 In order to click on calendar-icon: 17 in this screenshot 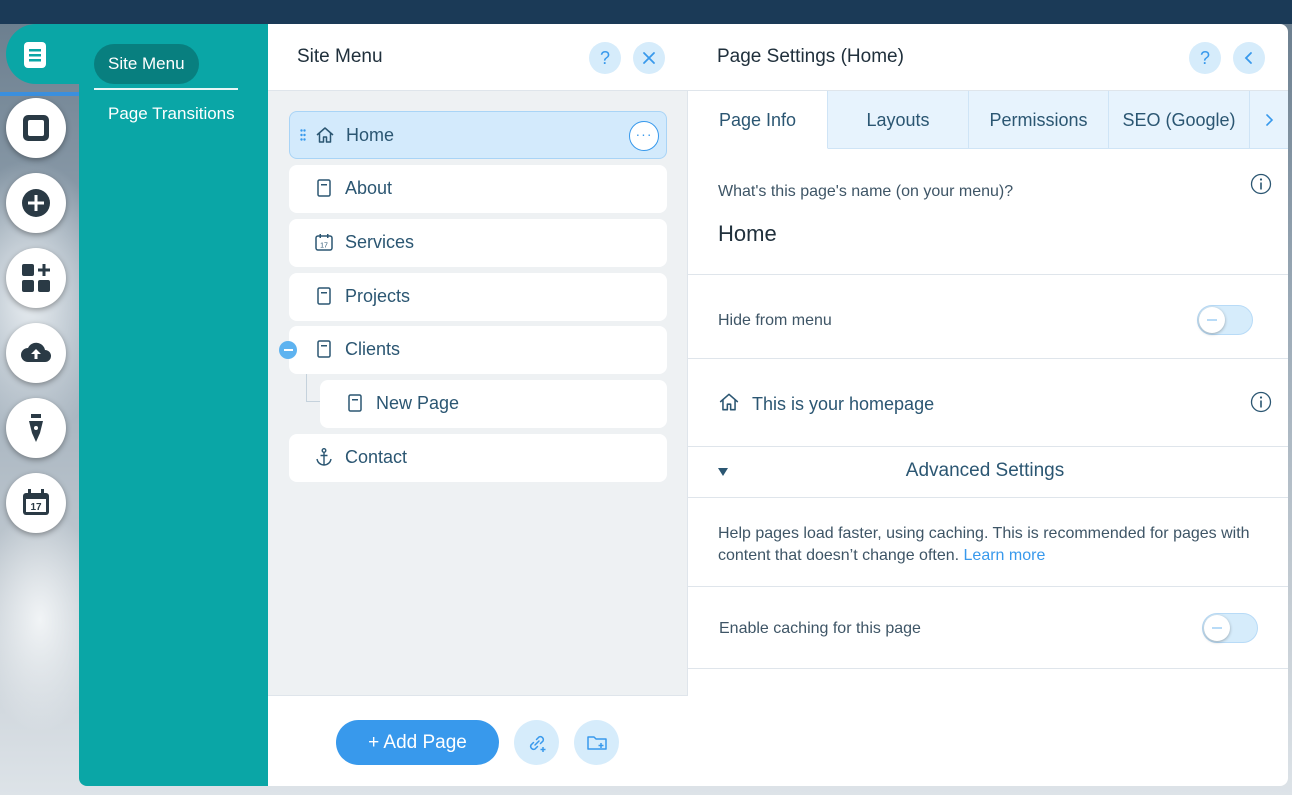, I will do `click(36, 502)`.